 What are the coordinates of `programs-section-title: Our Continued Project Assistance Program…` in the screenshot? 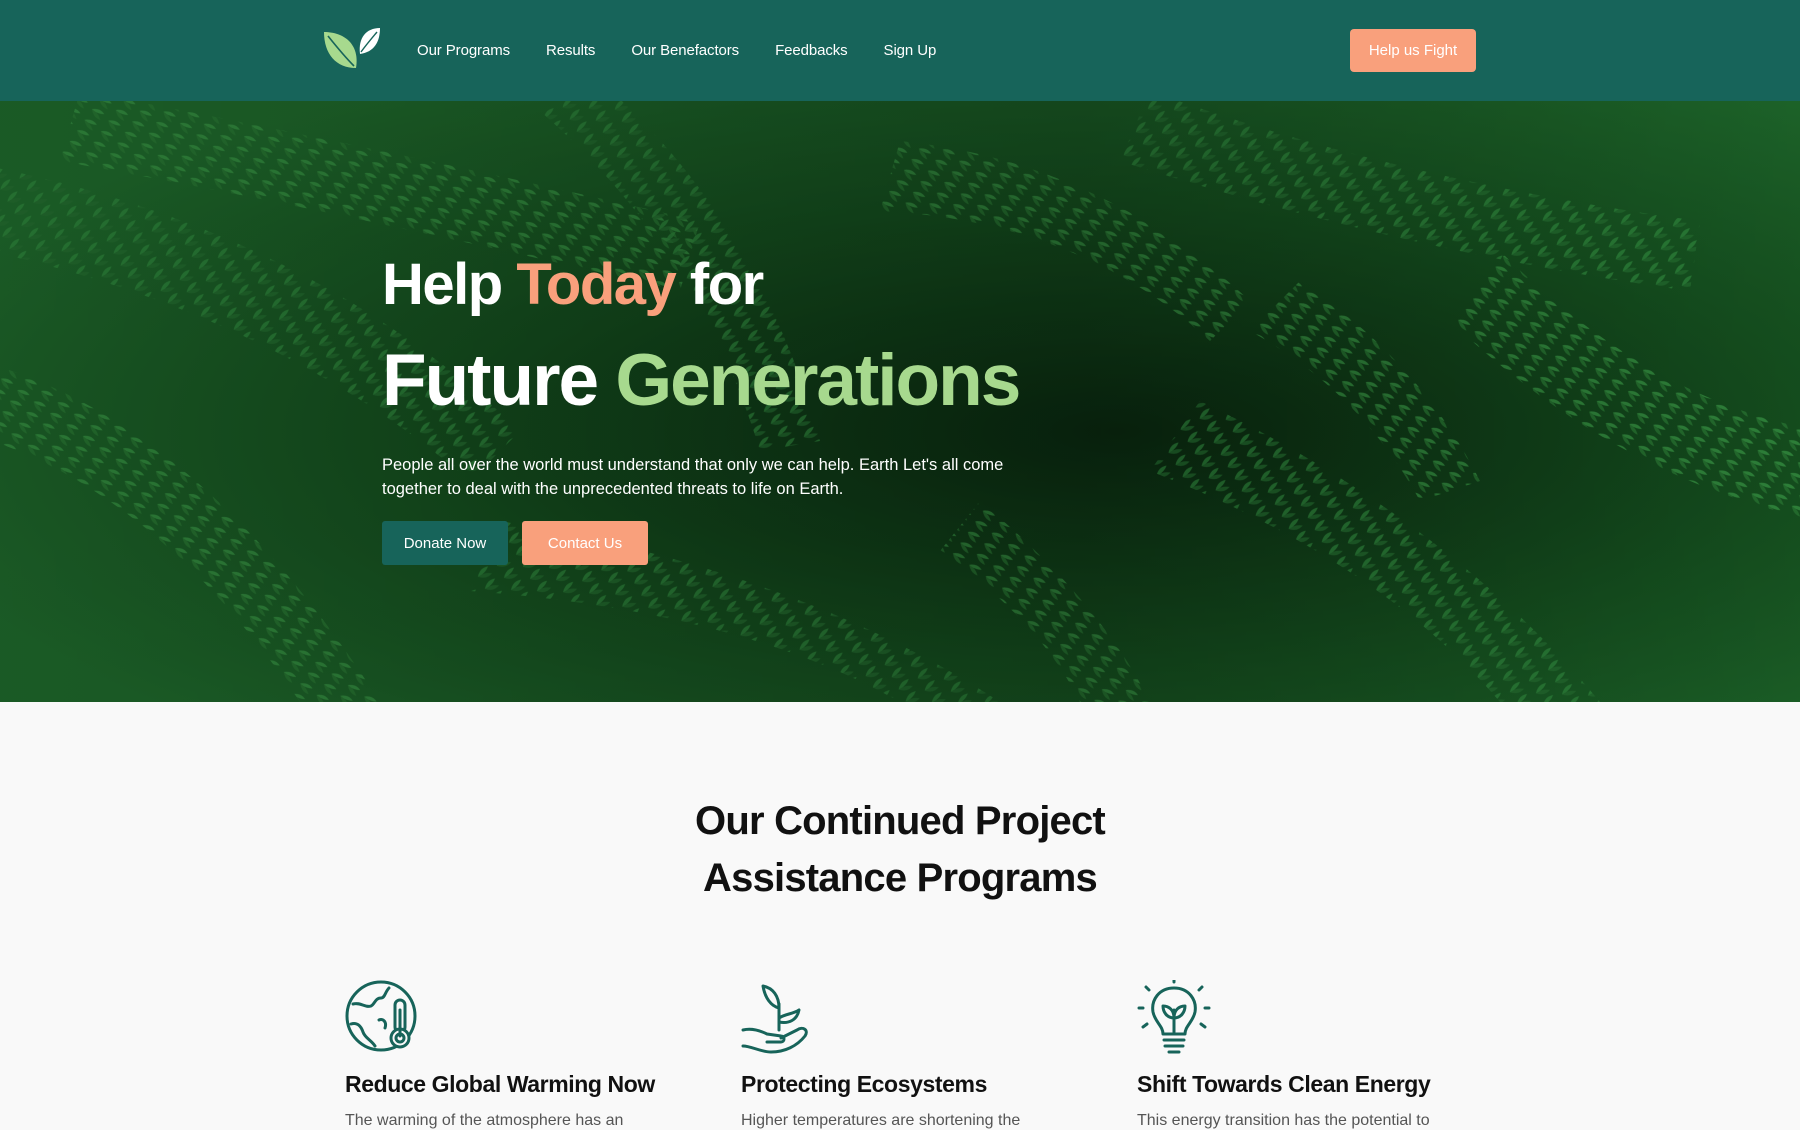 It's located at (900, 850).